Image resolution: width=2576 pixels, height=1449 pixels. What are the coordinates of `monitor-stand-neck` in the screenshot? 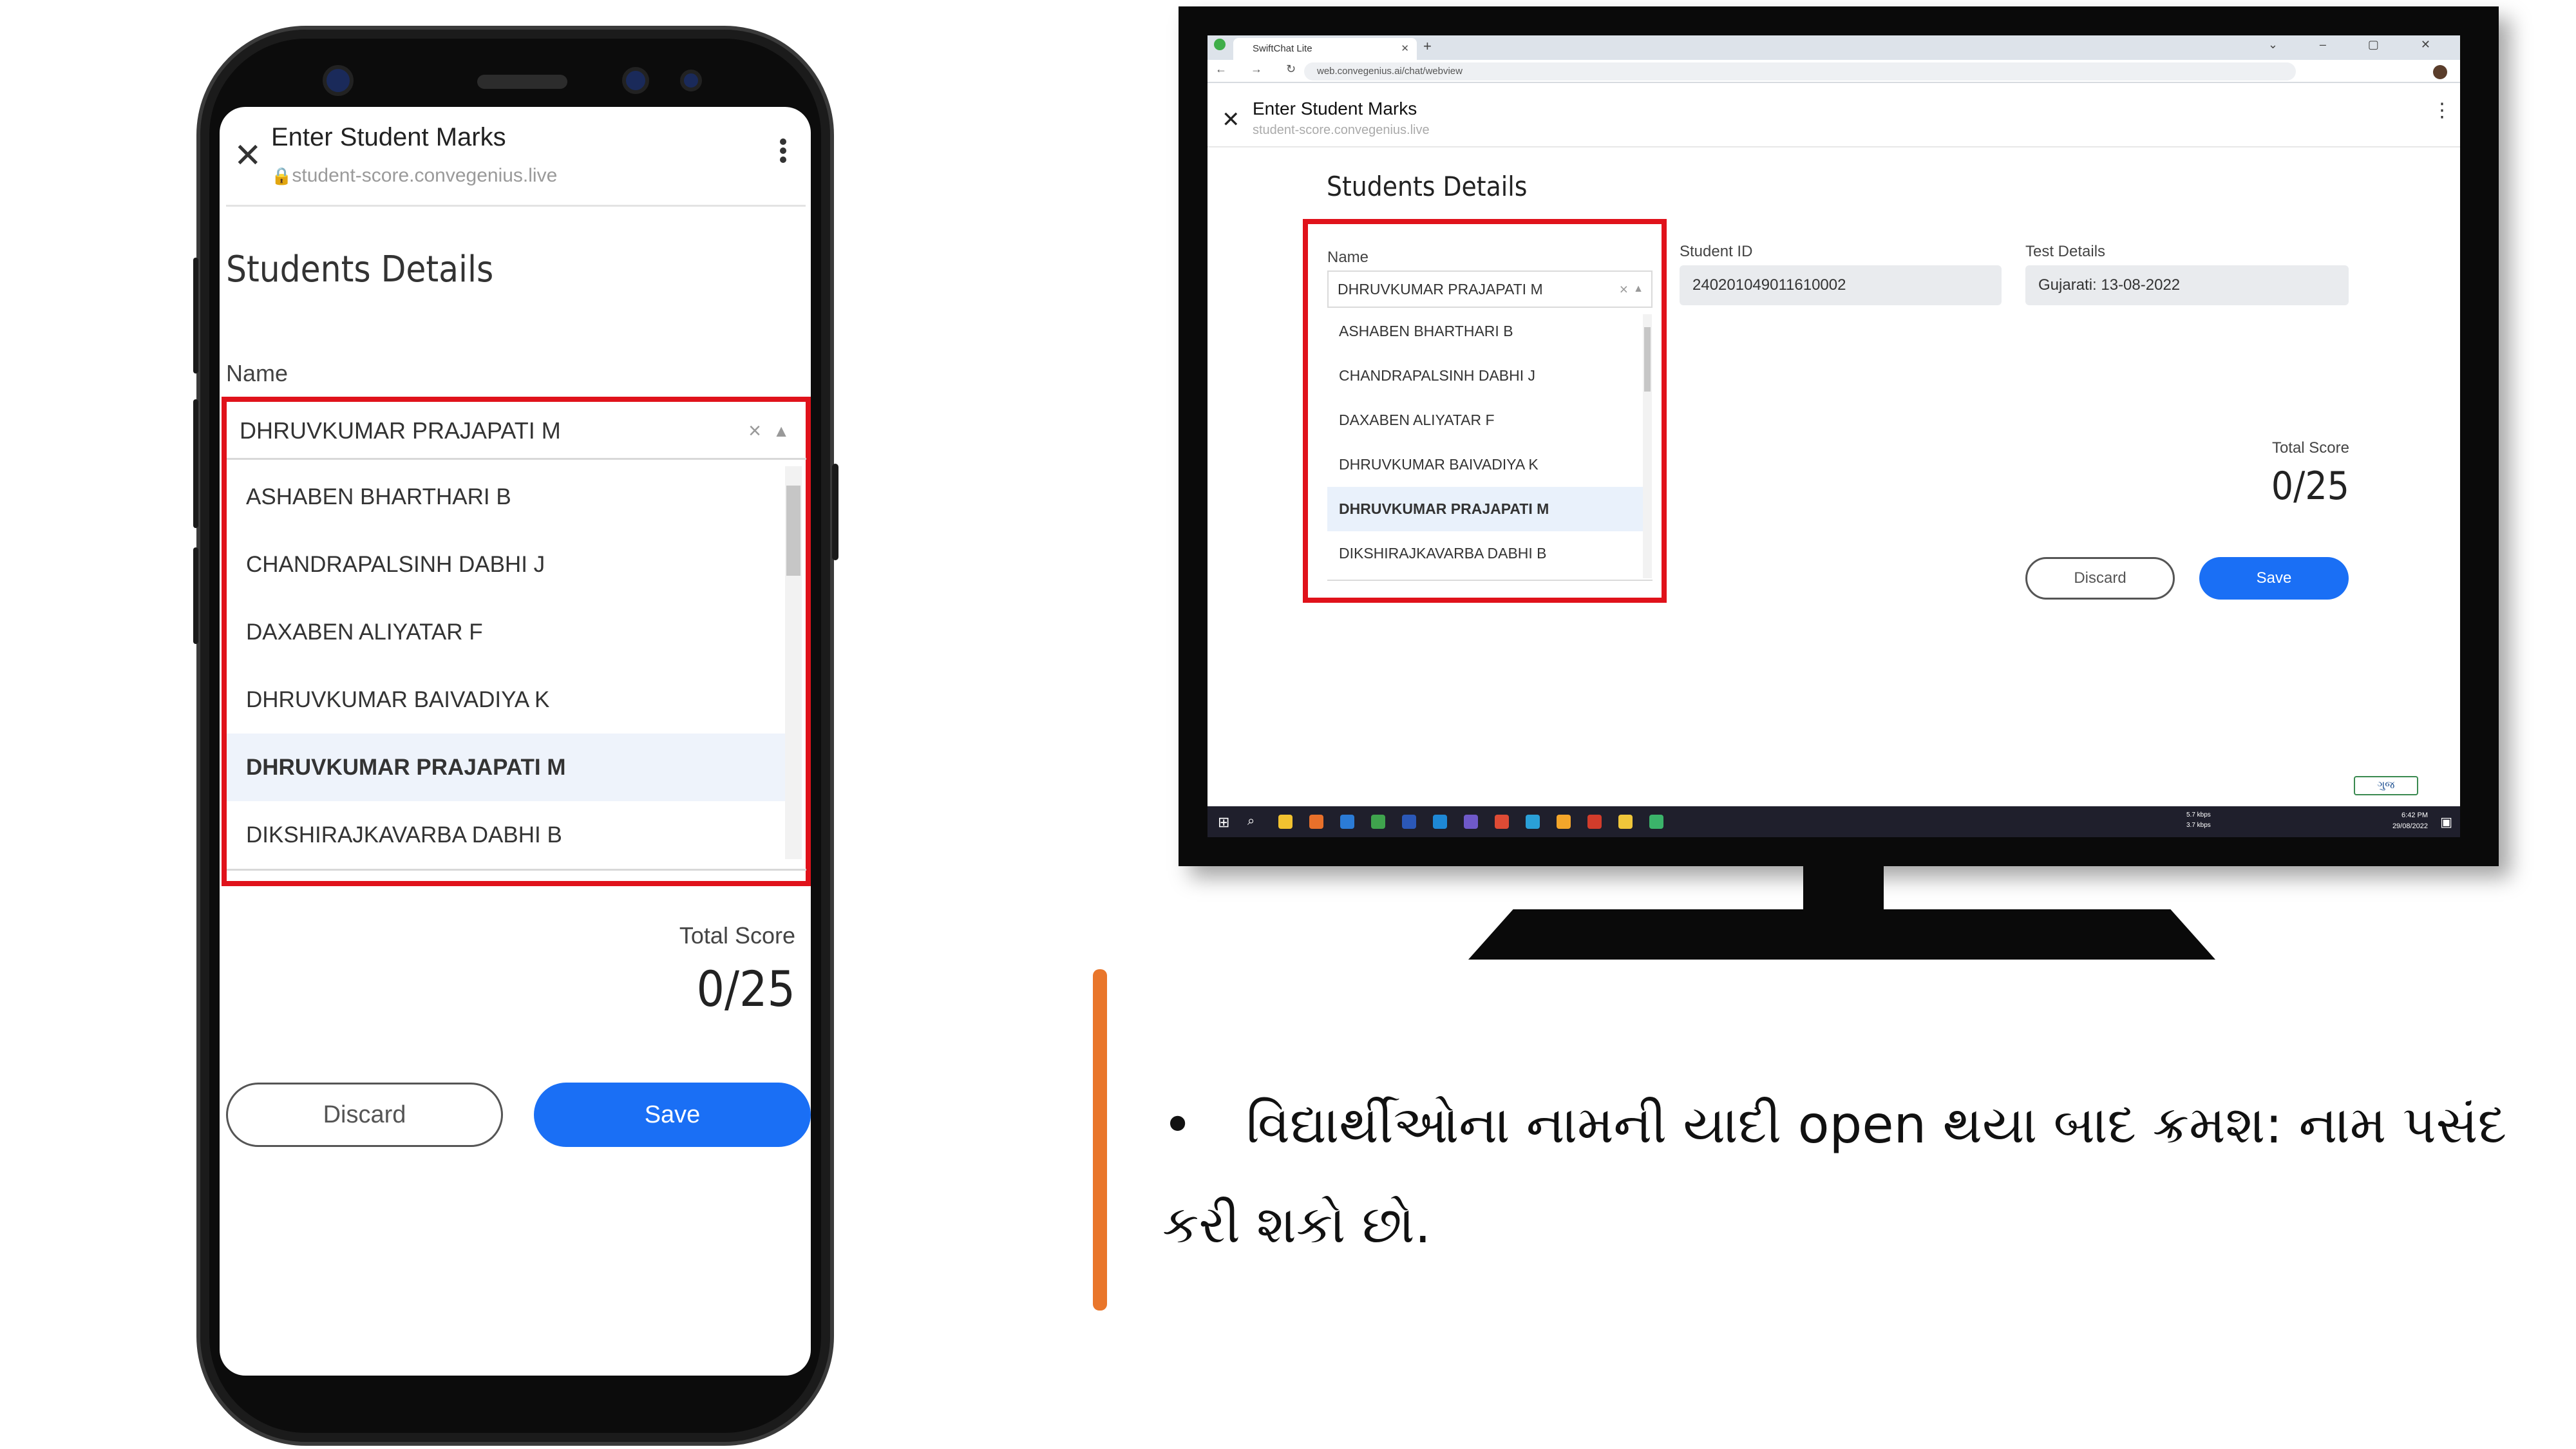 It's located at (1843, 887).